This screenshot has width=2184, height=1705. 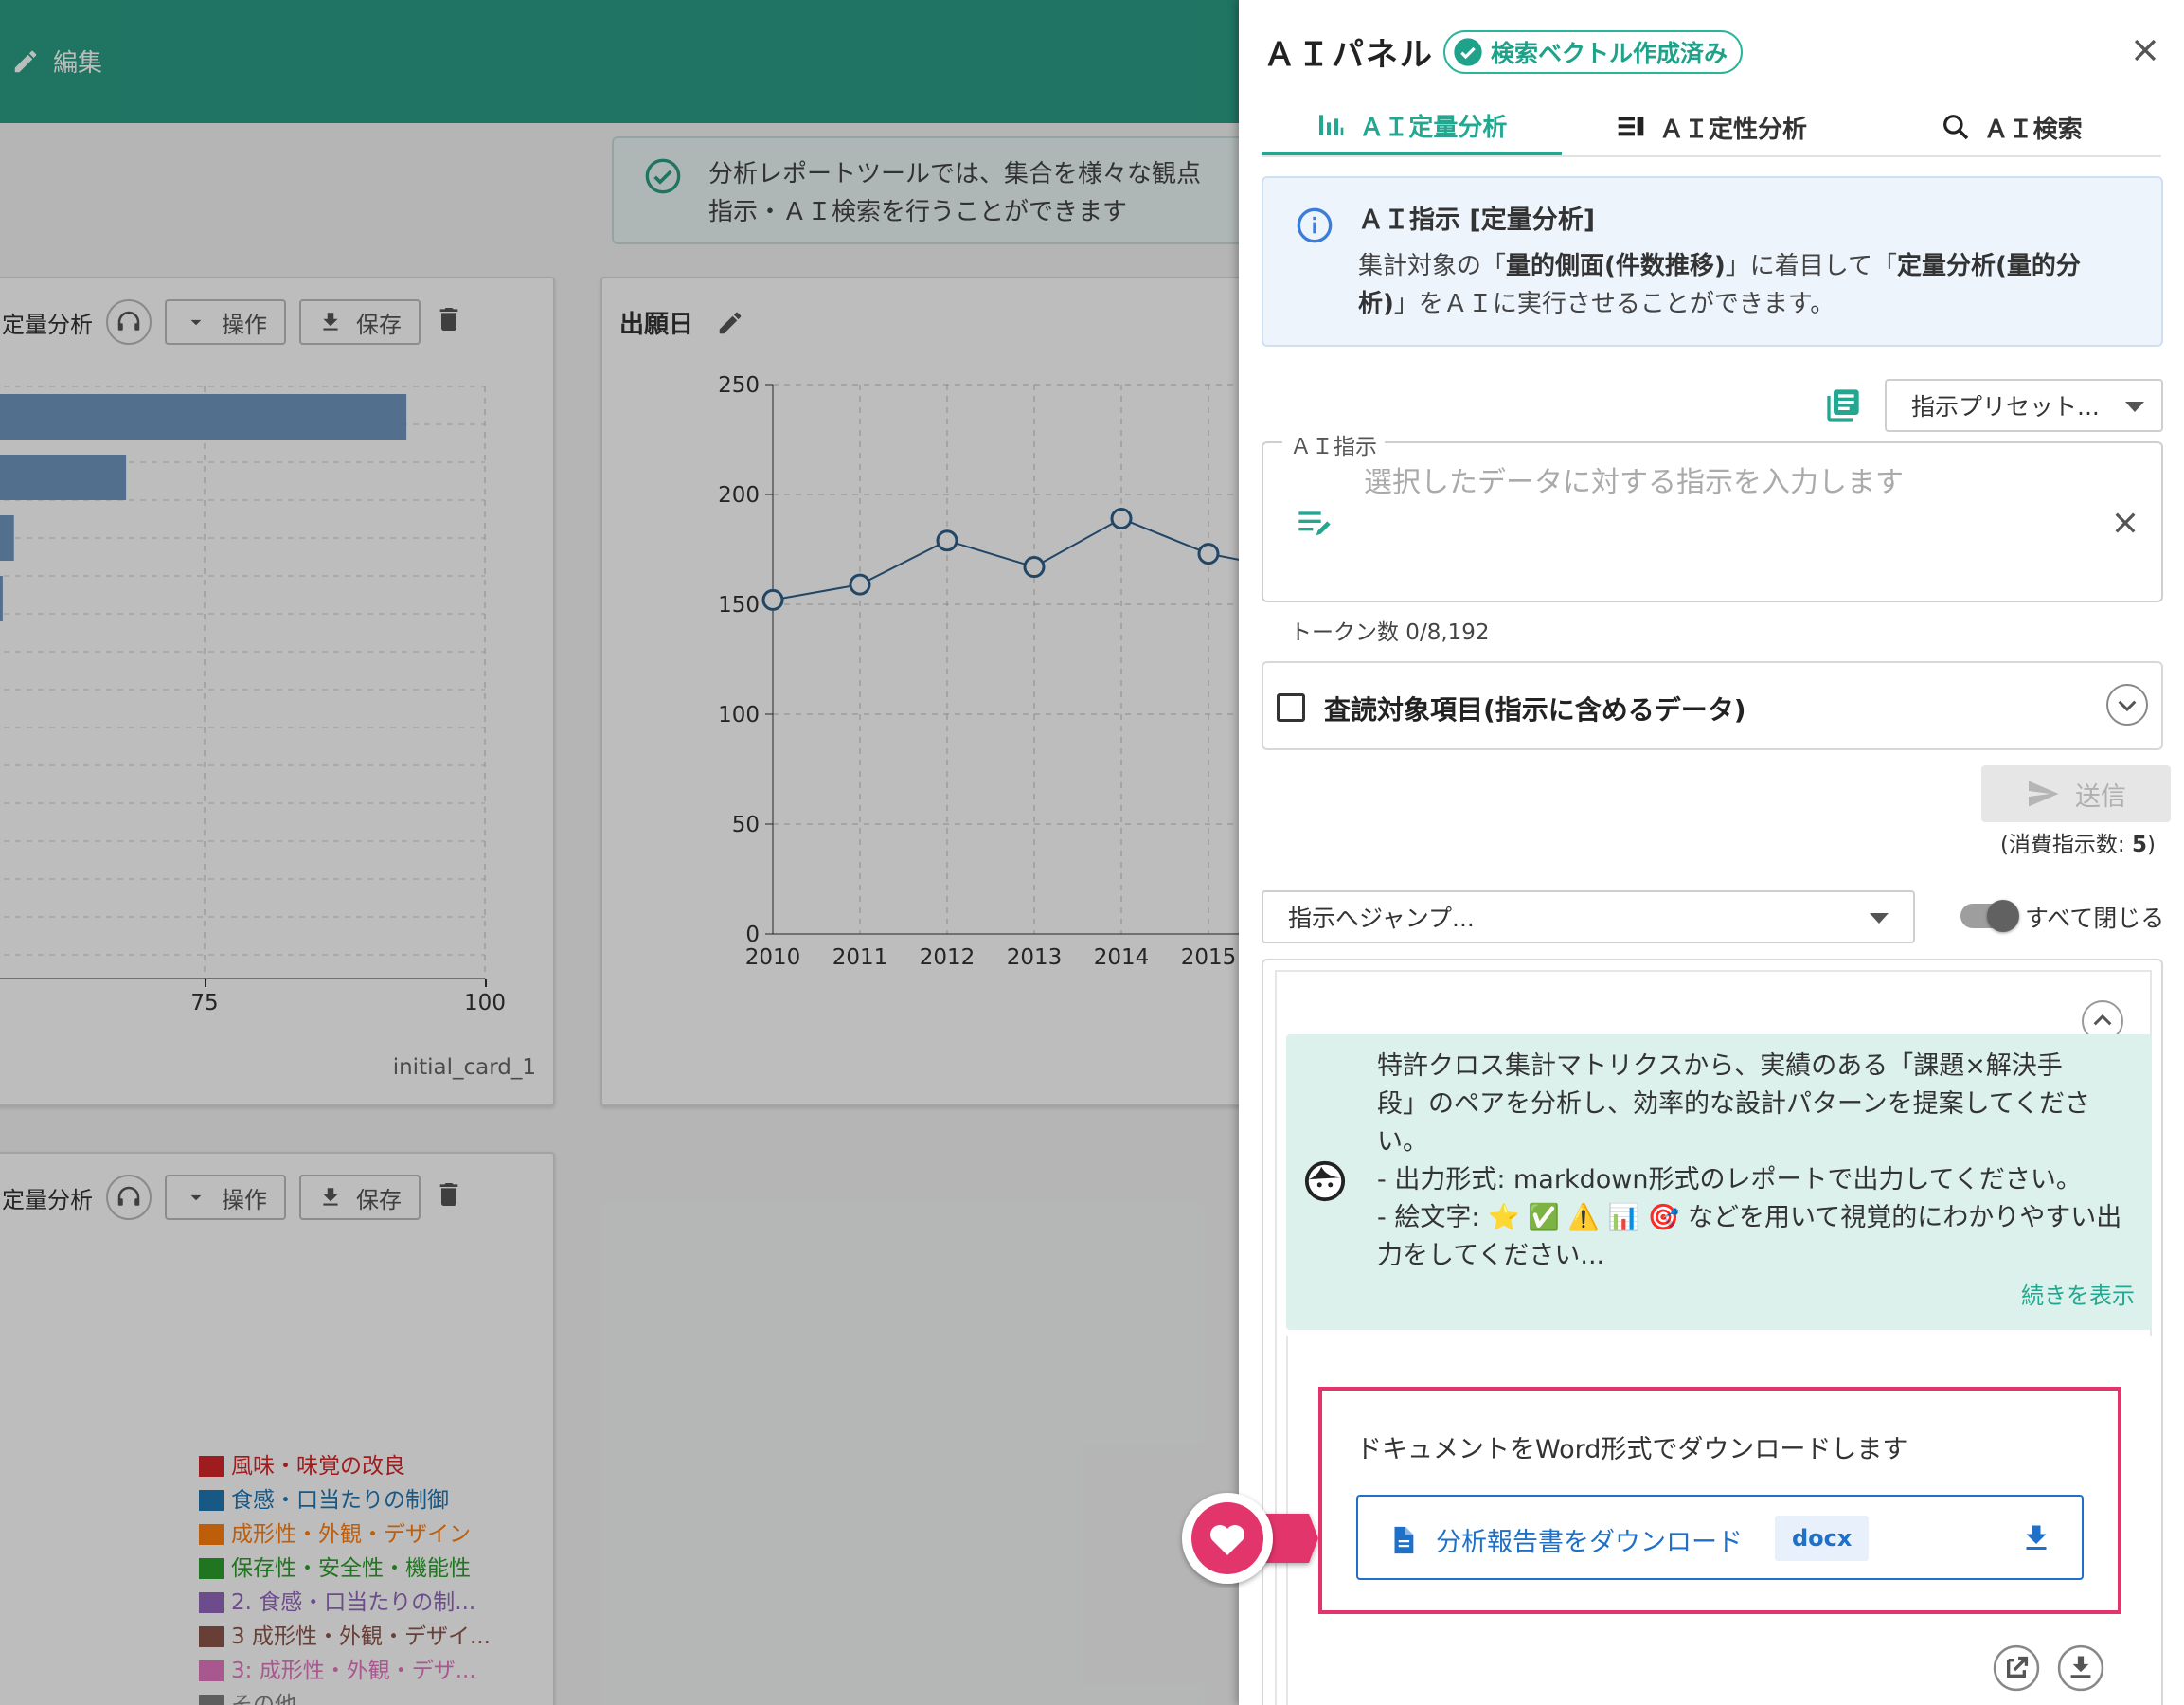 What do you see at coordinates (1720, 1066) in the screenshot?
I see `prompt-line: 特許クロス集計マトリクスから、実績のある「課題×解決手` at bounding box center [1720, 1066].